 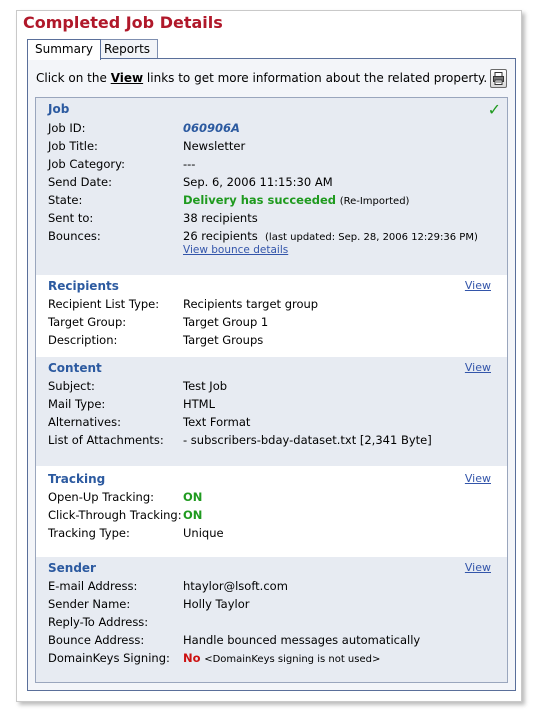 What do you see at coordinates (73, 78) in the screenshot?
I see `intro-before: Click on the` at bounding box center [73, 78].